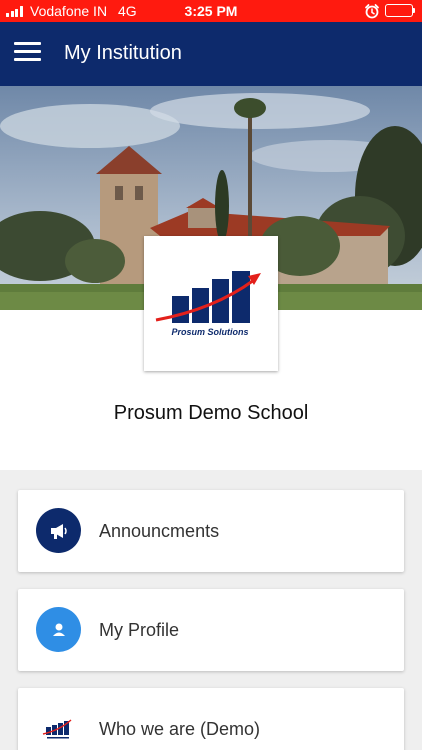  Describe the element at coordinates (58, 629) in the screenshot. I see `person-icon` at that location.